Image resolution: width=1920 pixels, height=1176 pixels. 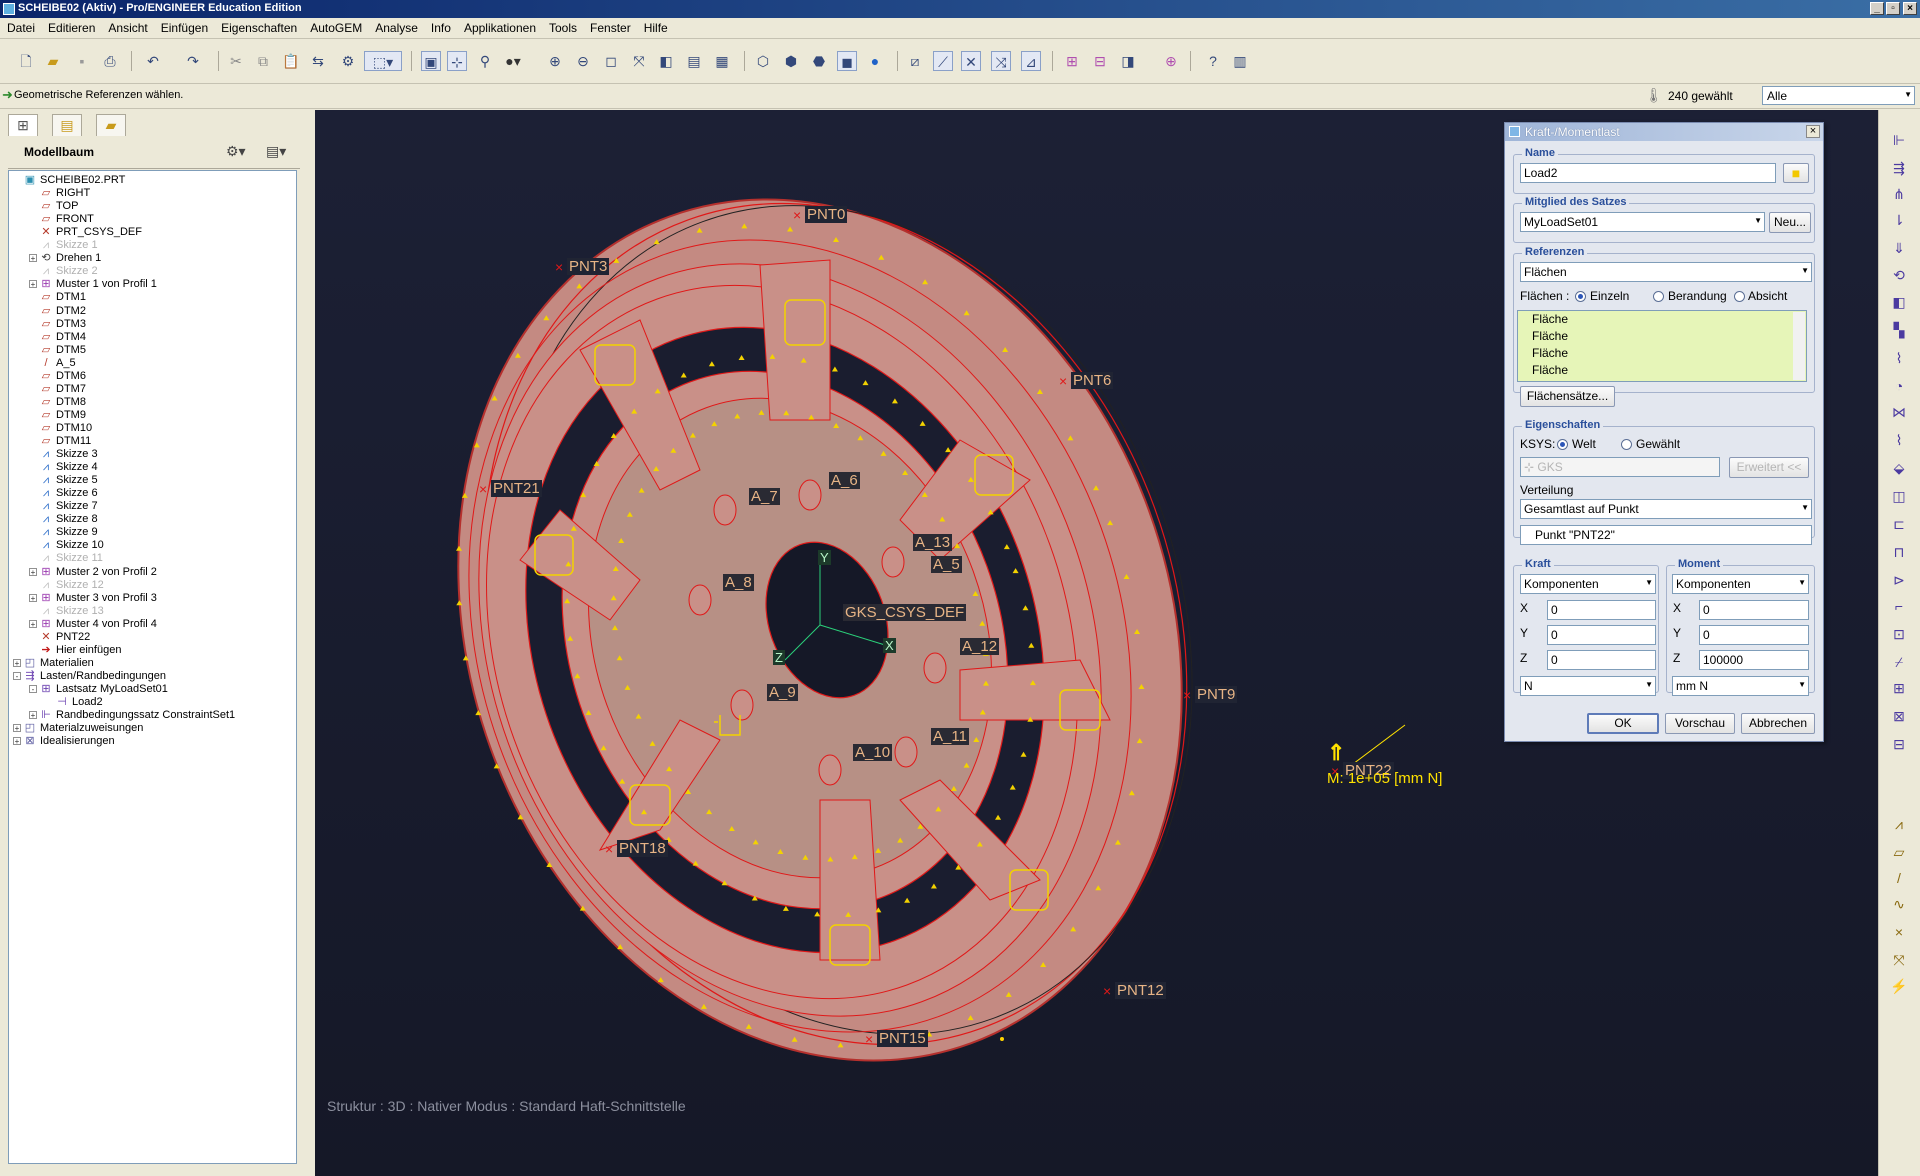 What do you see at coordinates (485, 61) in the screenshot?
I see `orient-mode-icon: ⚲` at bounding box center [485, 61].